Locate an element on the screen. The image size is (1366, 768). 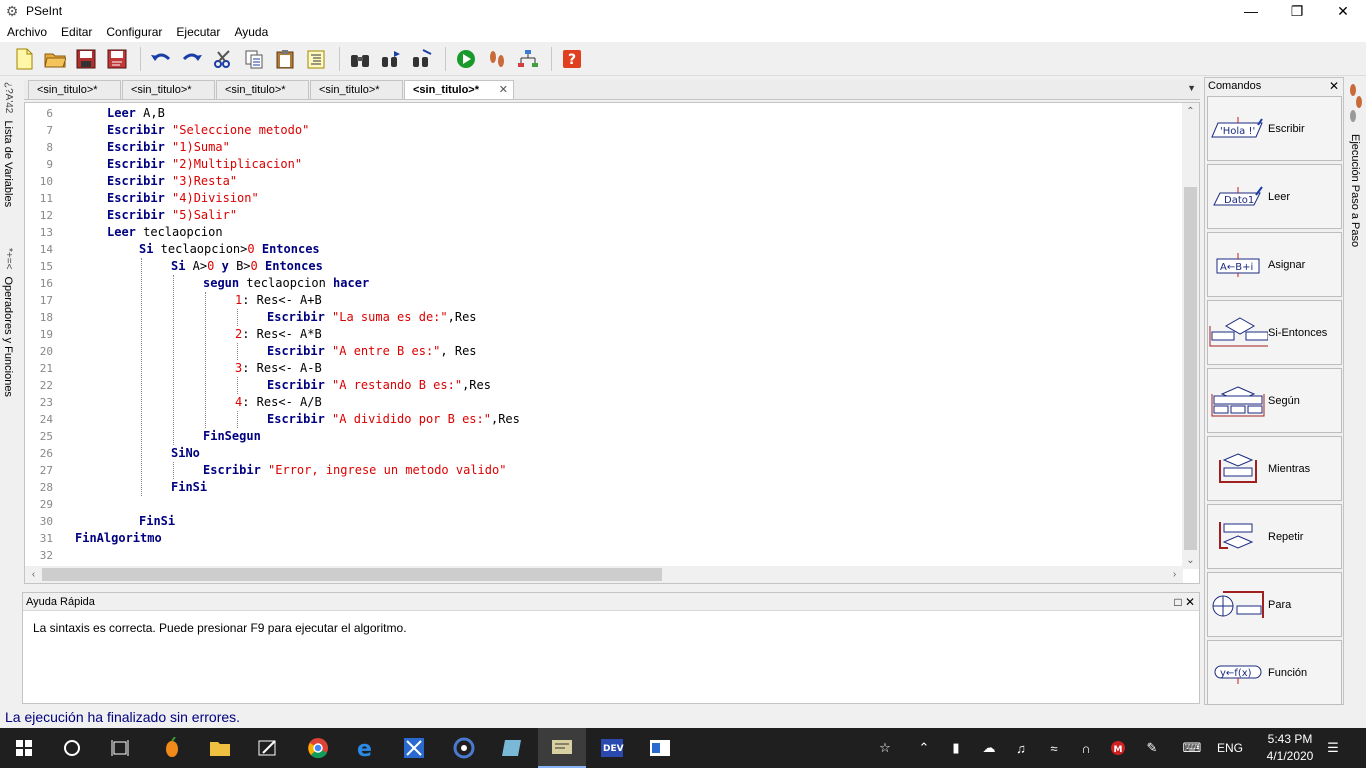
code-line: FinAlgoritmo is located at coordinates (118, 538).